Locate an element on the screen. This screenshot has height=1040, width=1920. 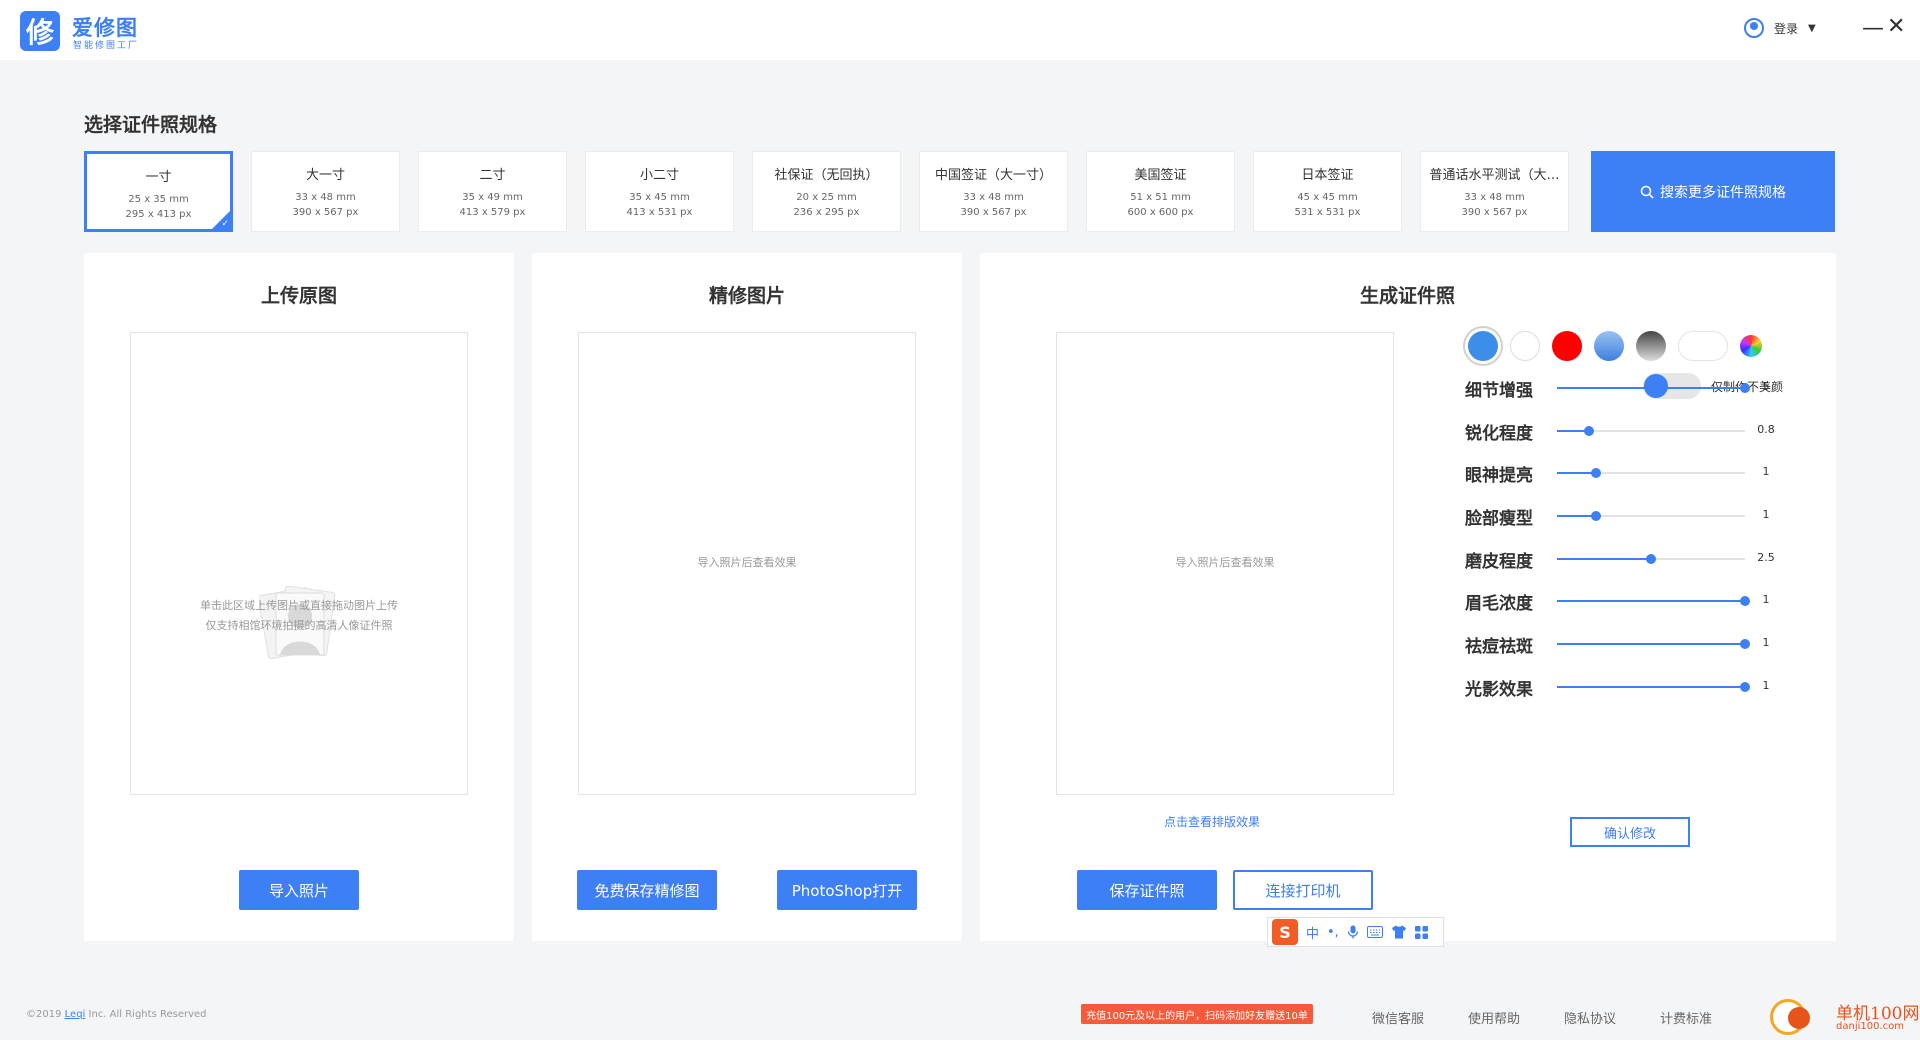
footer-link-pricing: 计费标准 is located at coordinates (1686, 1017).